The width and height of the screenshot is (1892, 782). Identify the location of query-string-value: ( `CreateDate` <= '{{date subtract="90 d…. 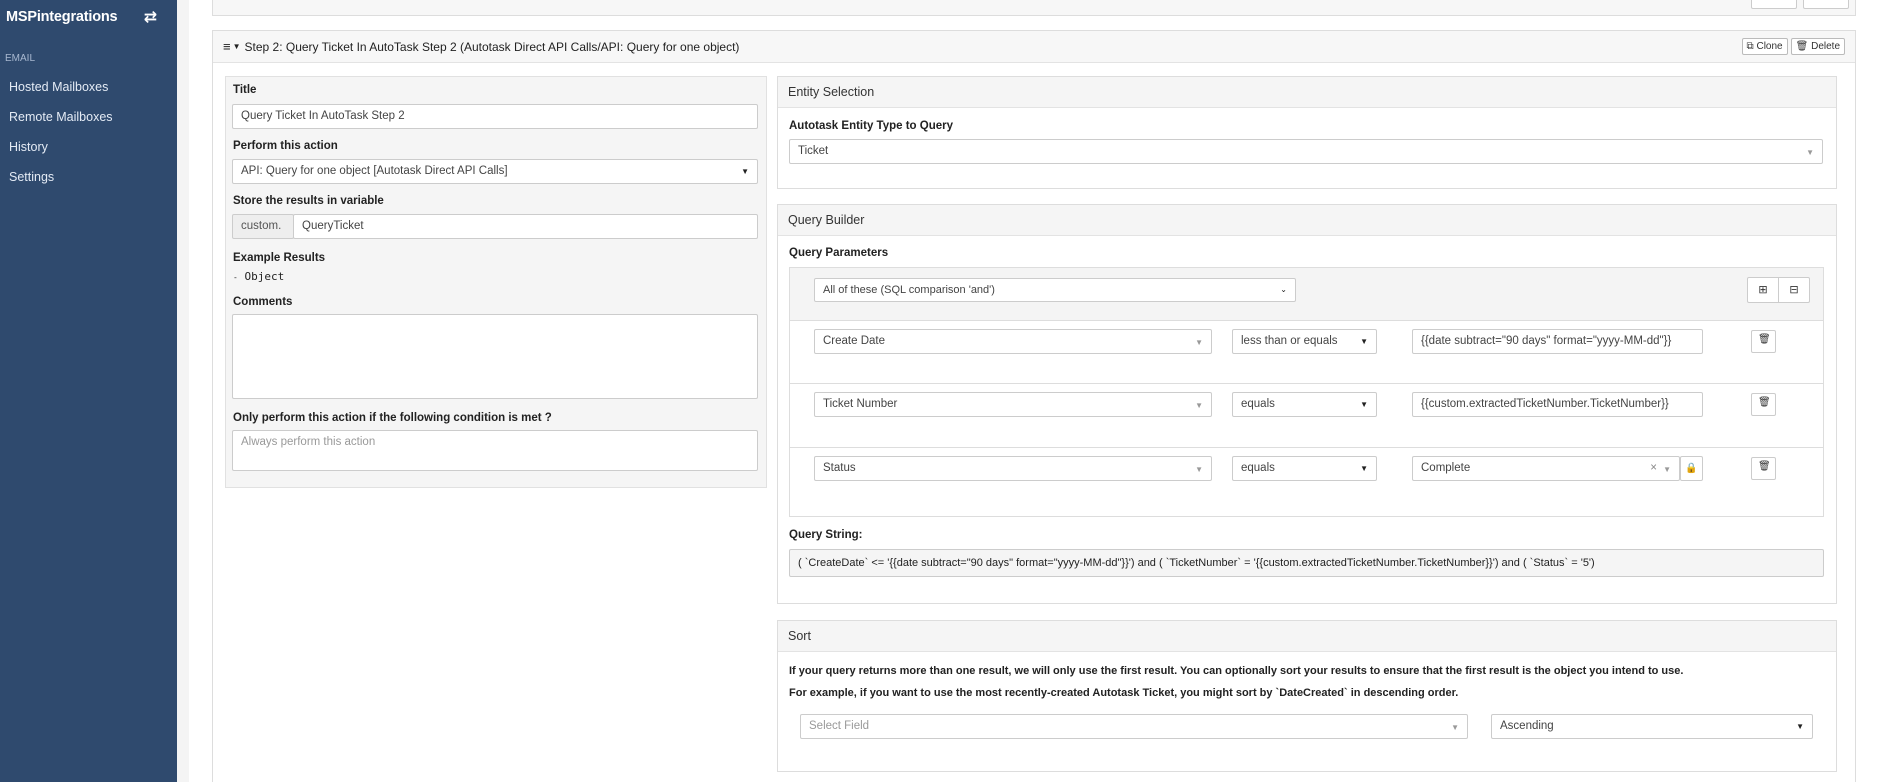
(1306, 563).